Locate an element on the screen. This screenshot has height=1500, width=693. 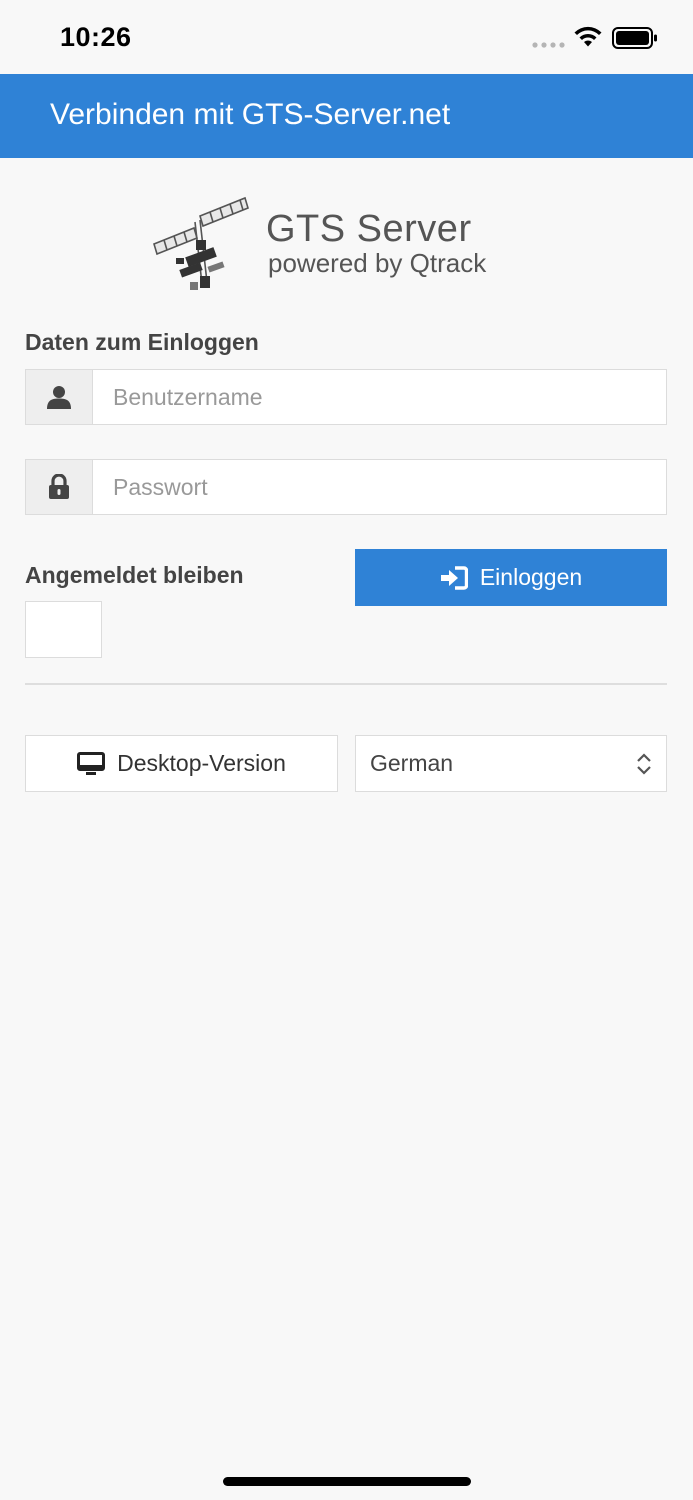
remember-me-checkbox is located at coordinates (63, 629).